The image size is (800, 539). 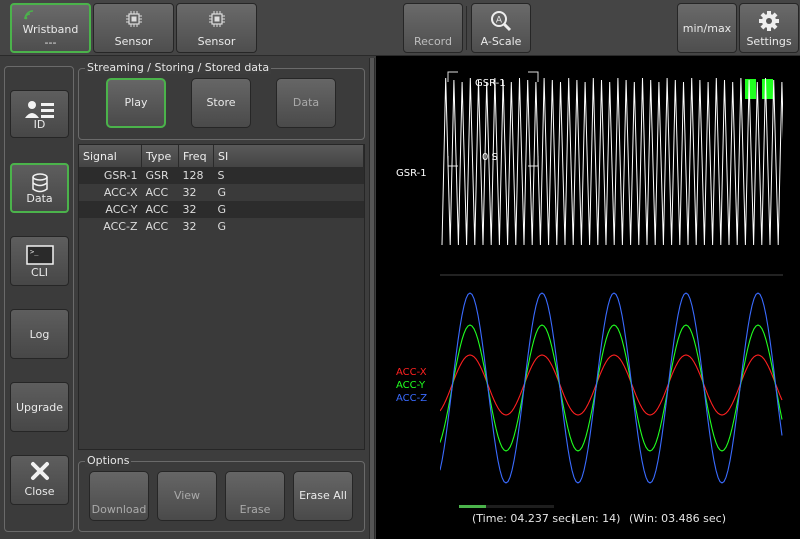 What do you see at coordinates (769, 22) in the screenshot?
I see `gear-icon` at bounding box center [769, 22].